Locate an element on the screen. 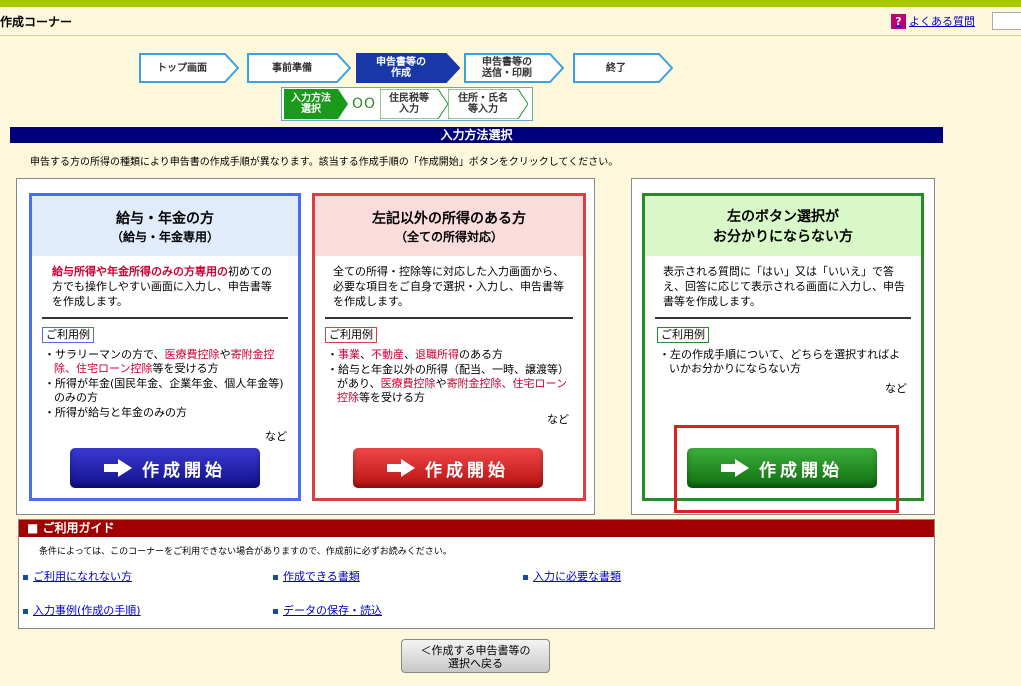  desc-highlight: 給与所得や年金所得のみの方専用の is located at coordinates (140, 271).